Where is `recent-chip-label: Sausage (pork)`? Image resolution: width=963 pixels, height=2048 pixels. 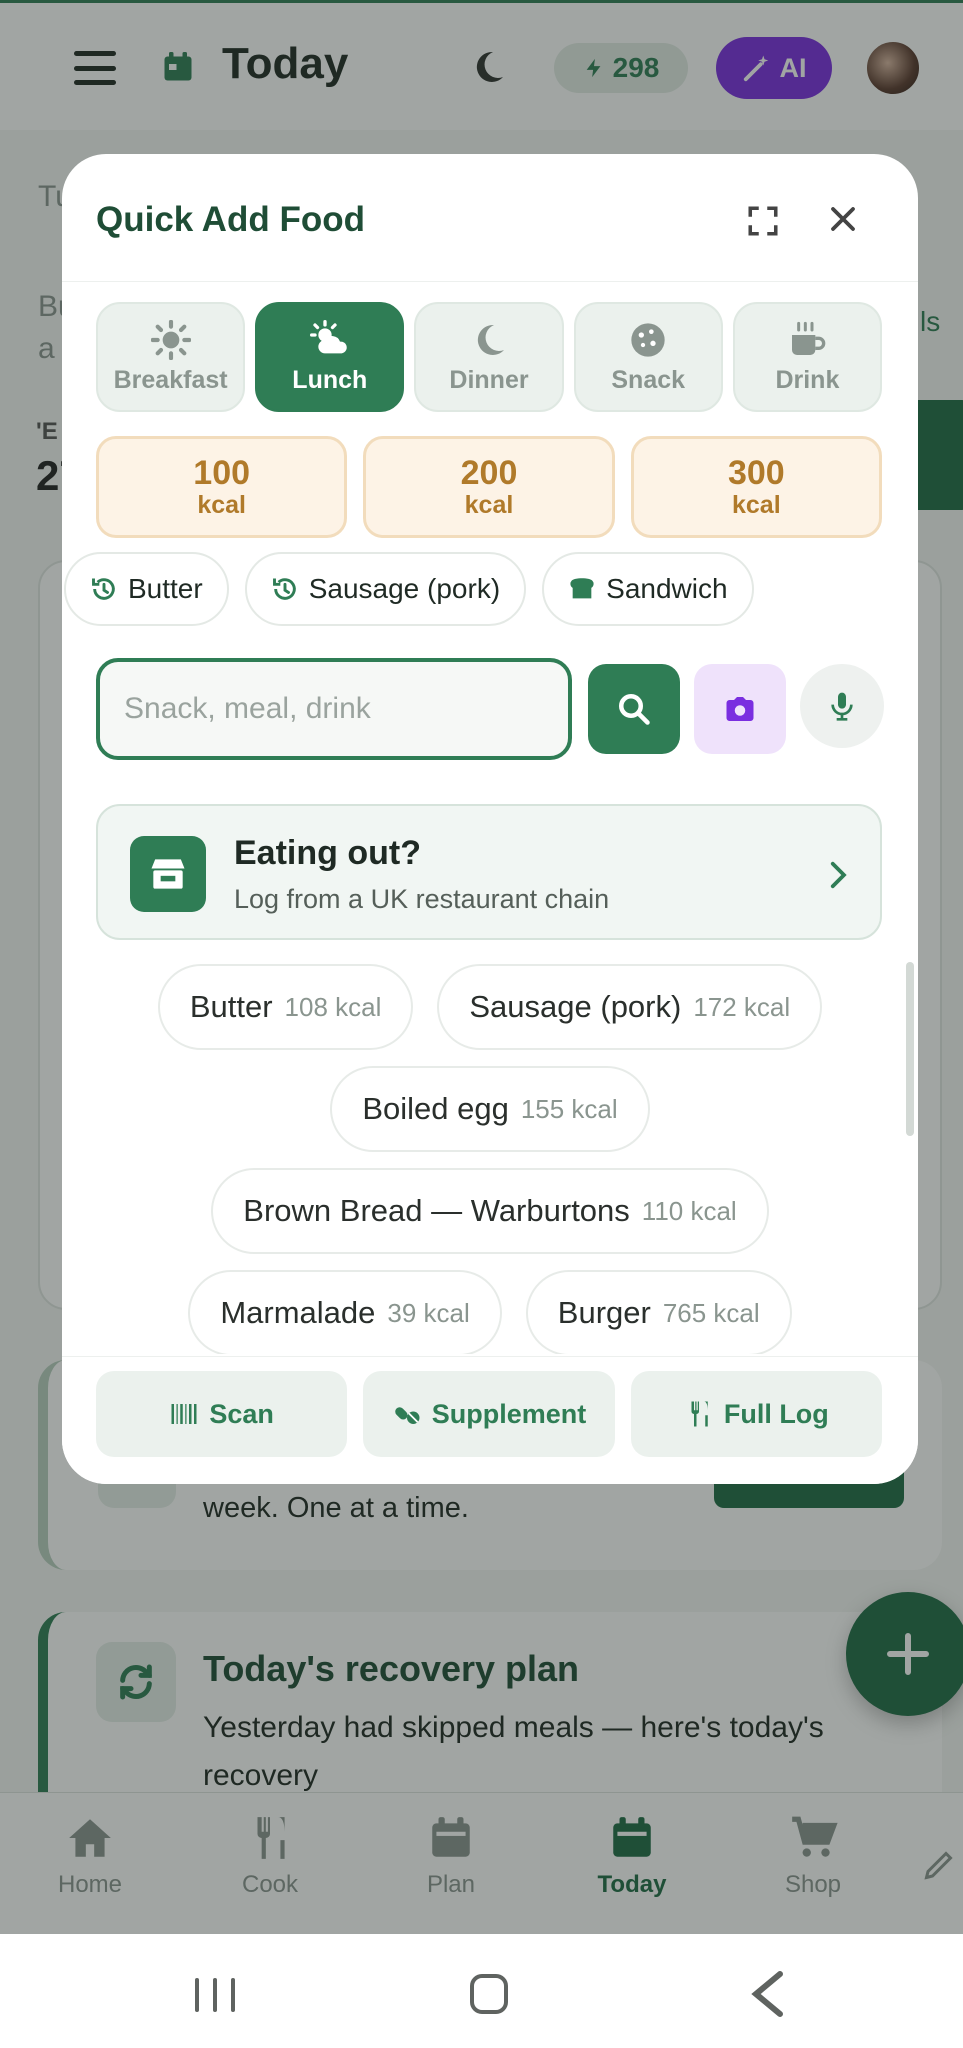 recent-chip-label: Sausage (pork) is located at coordinates (404, 588).